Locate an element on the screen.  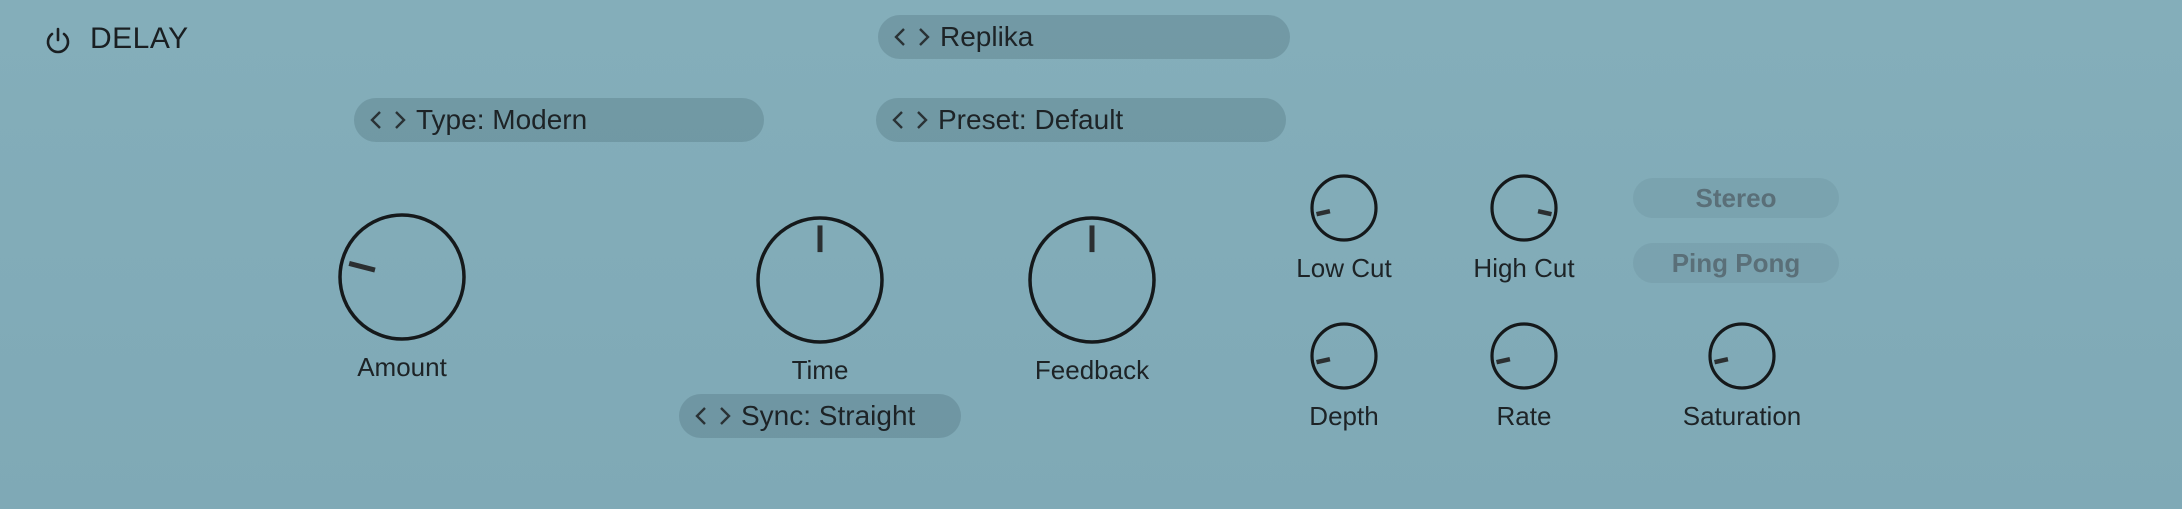
amount-label: Amount is located at coordinates (402, 367).